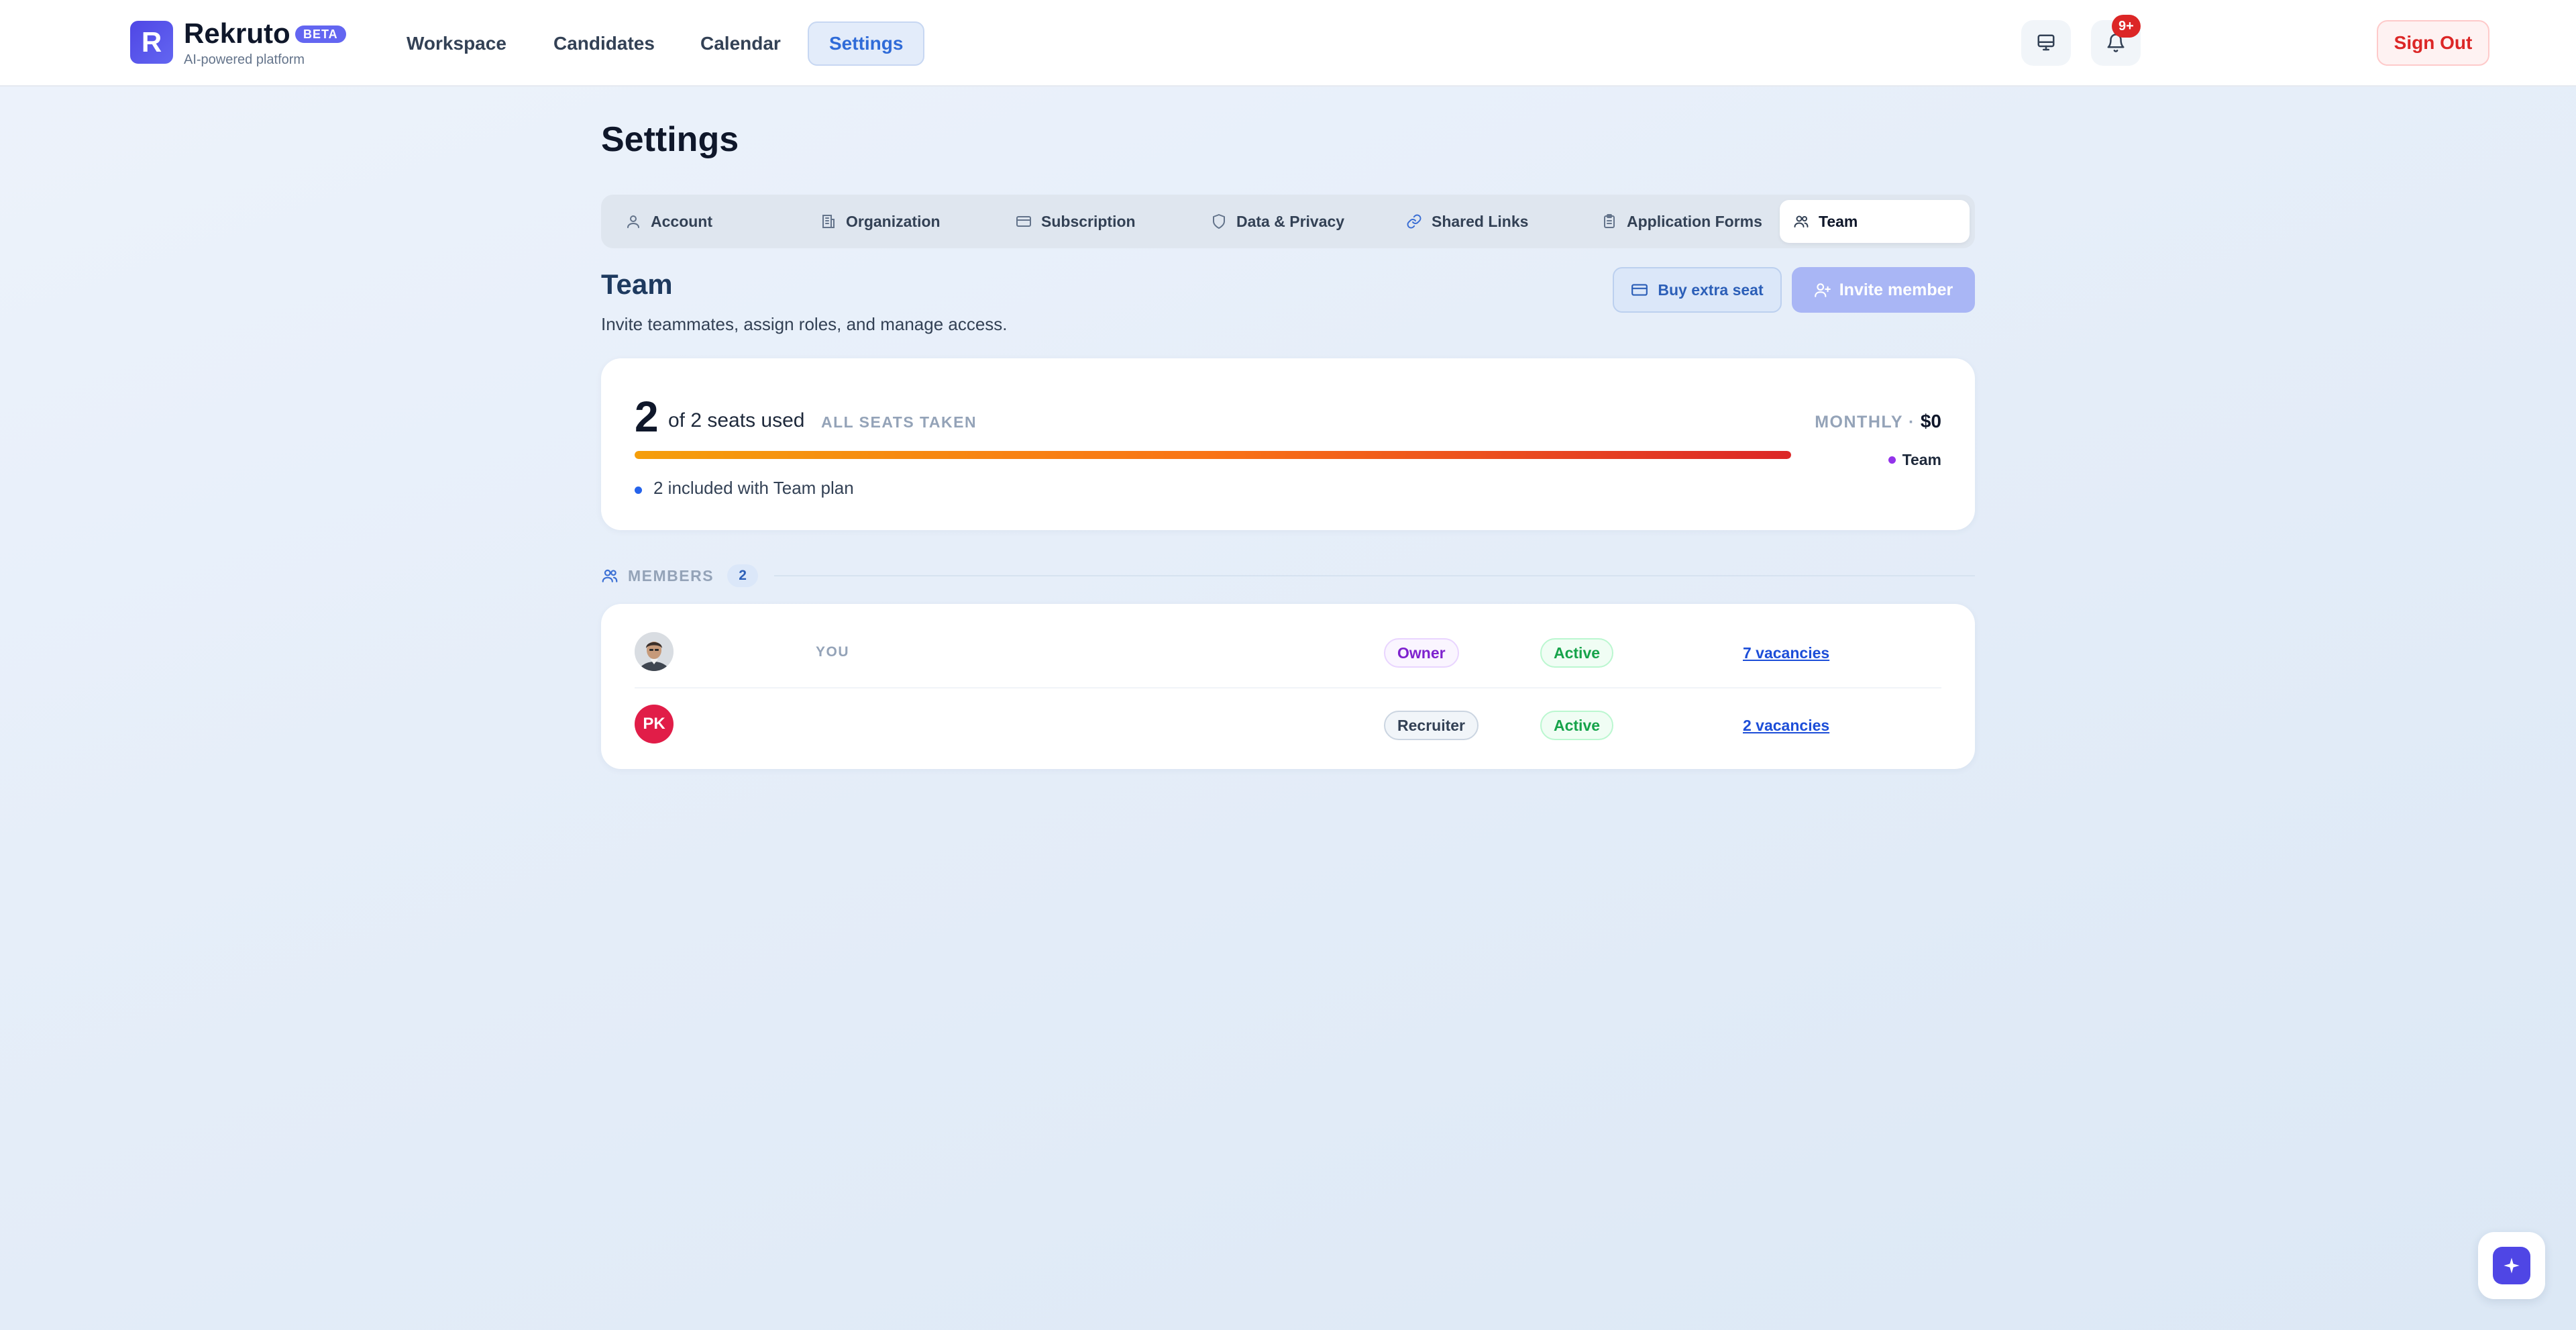 Image resolution: width=2576 pixels, height=1330 pixels. I want to click on plan-legend: Team, so click(1914, 460).